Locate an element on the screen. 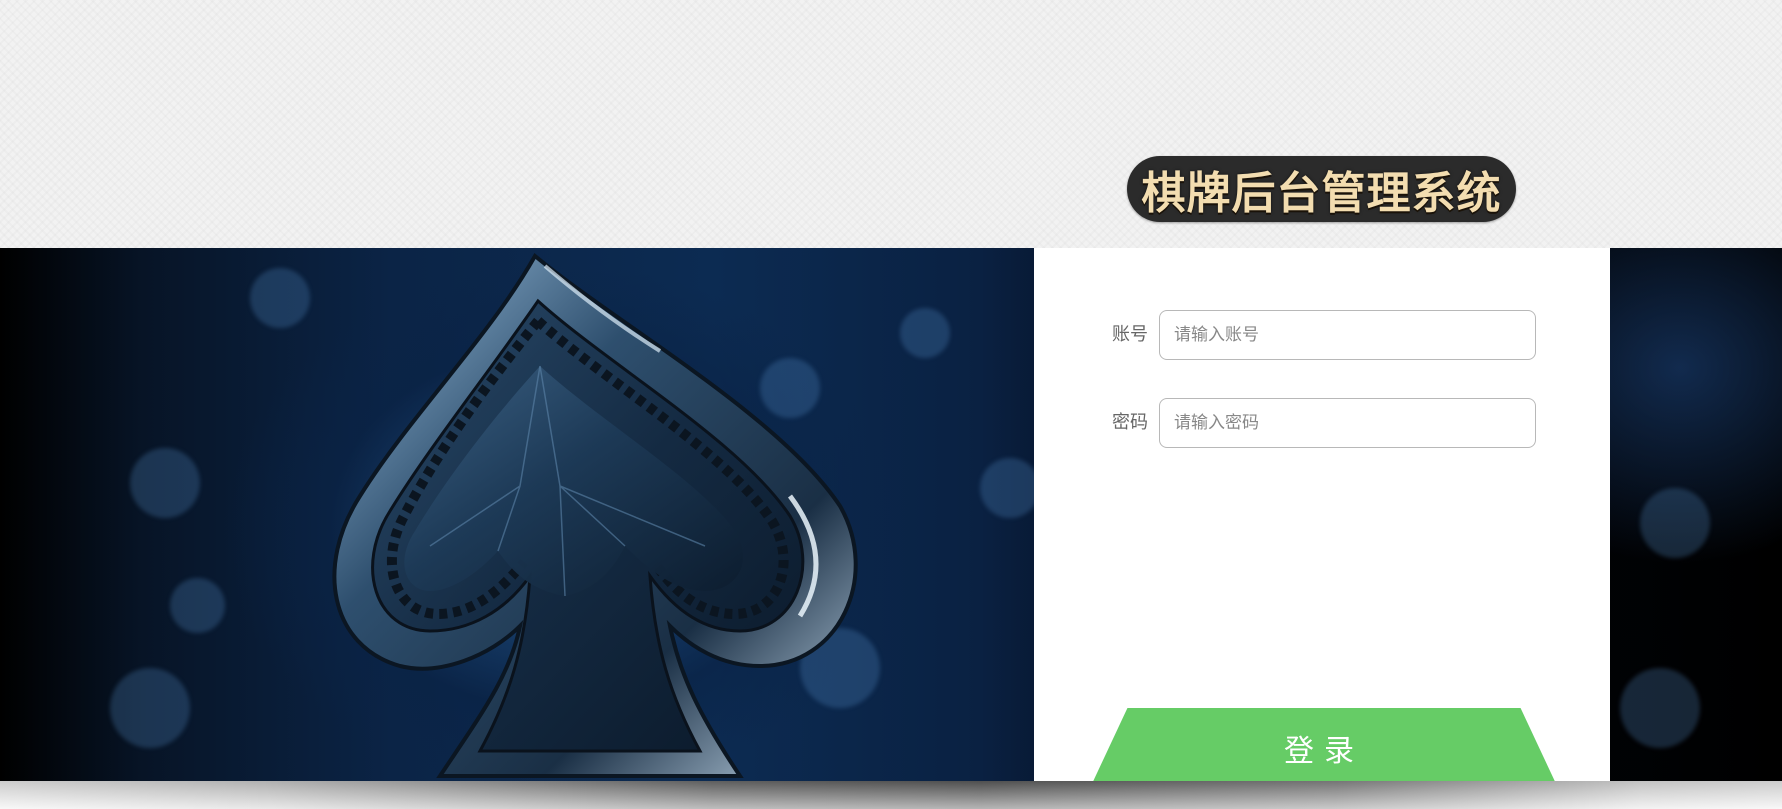 The width and height of the screenshot is (1782, 809). account-label: 账号 is located at coordinates (1130, 334).